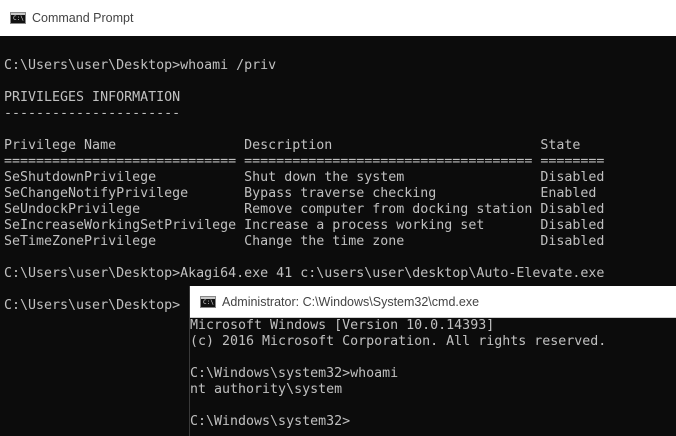  Describe the element at coordinates (266, 389) in the screenshot. I see `console-line: nt authority\system` at that location.